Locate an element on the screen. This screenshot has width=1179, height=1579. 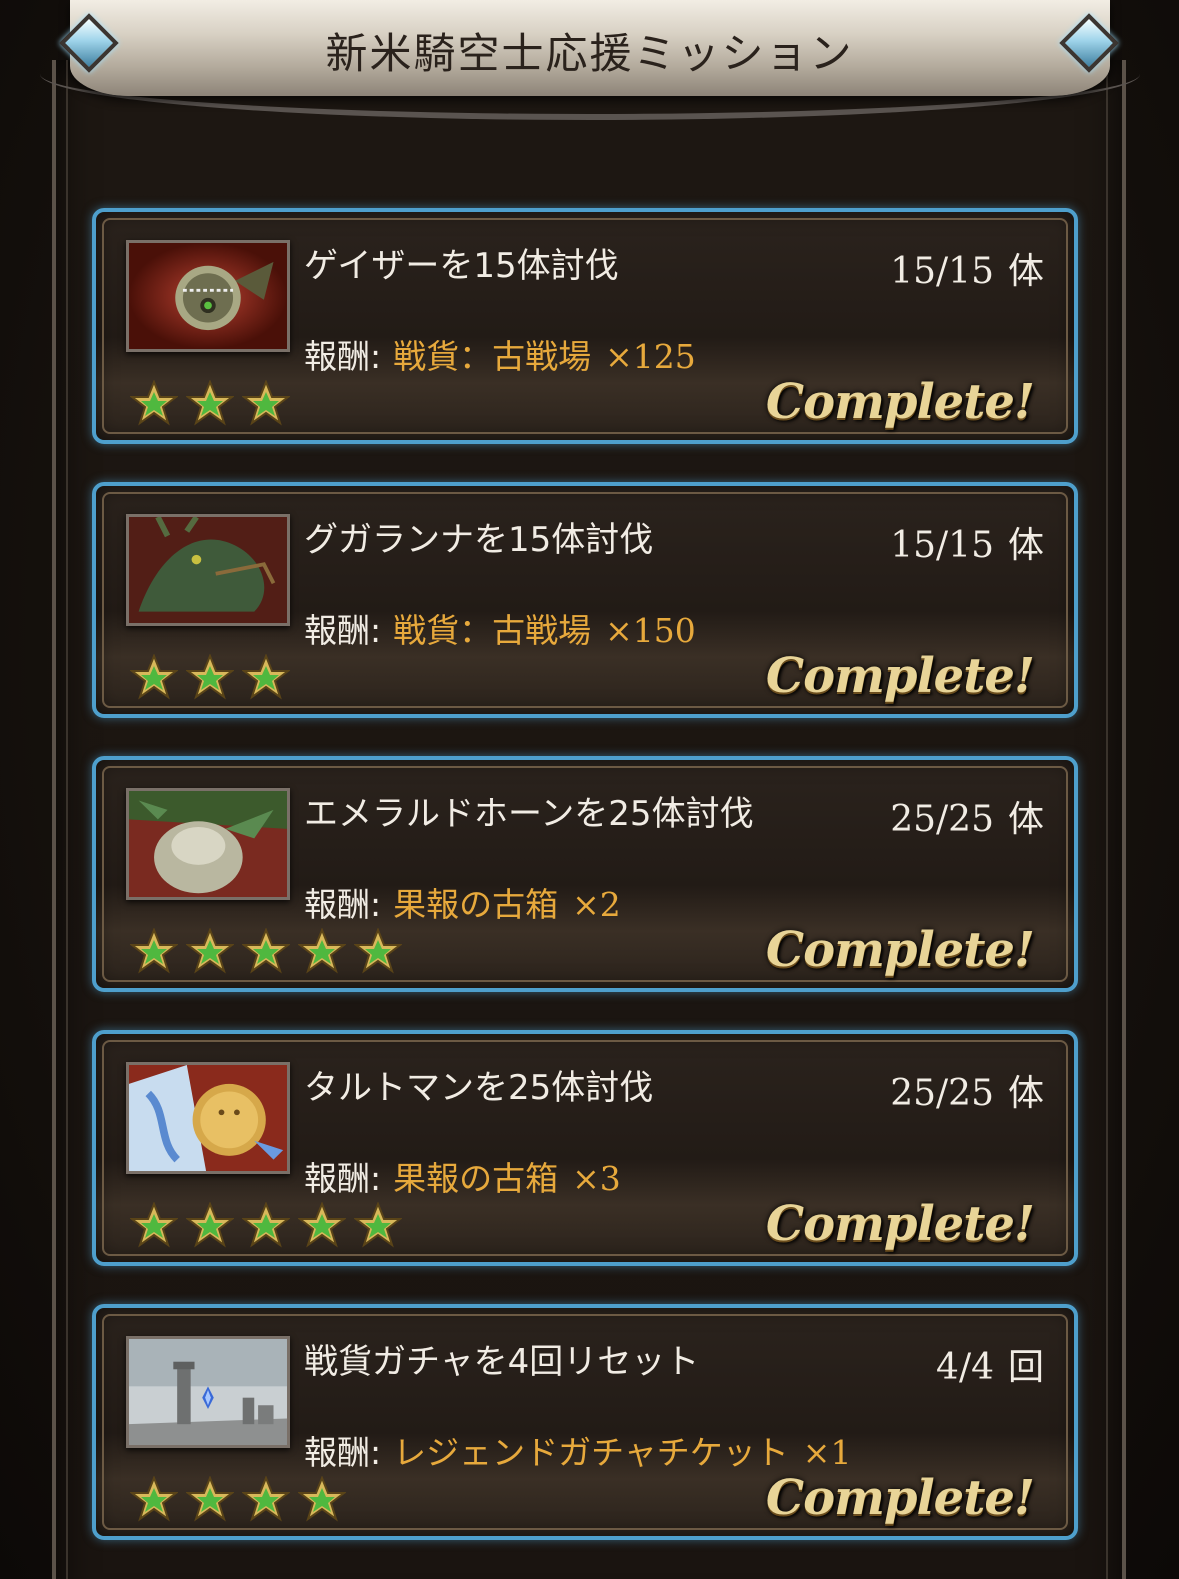
progress-count: 4/4 is located at coordinates (965, 1367).